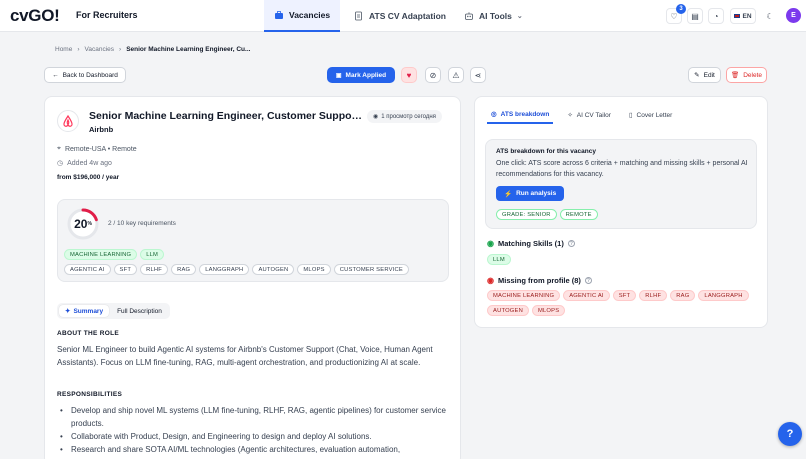 Image resolution: width=806 pixels, height=459 pixels. I want to click on matching-skills-chips: LLM, so click(622, 259).